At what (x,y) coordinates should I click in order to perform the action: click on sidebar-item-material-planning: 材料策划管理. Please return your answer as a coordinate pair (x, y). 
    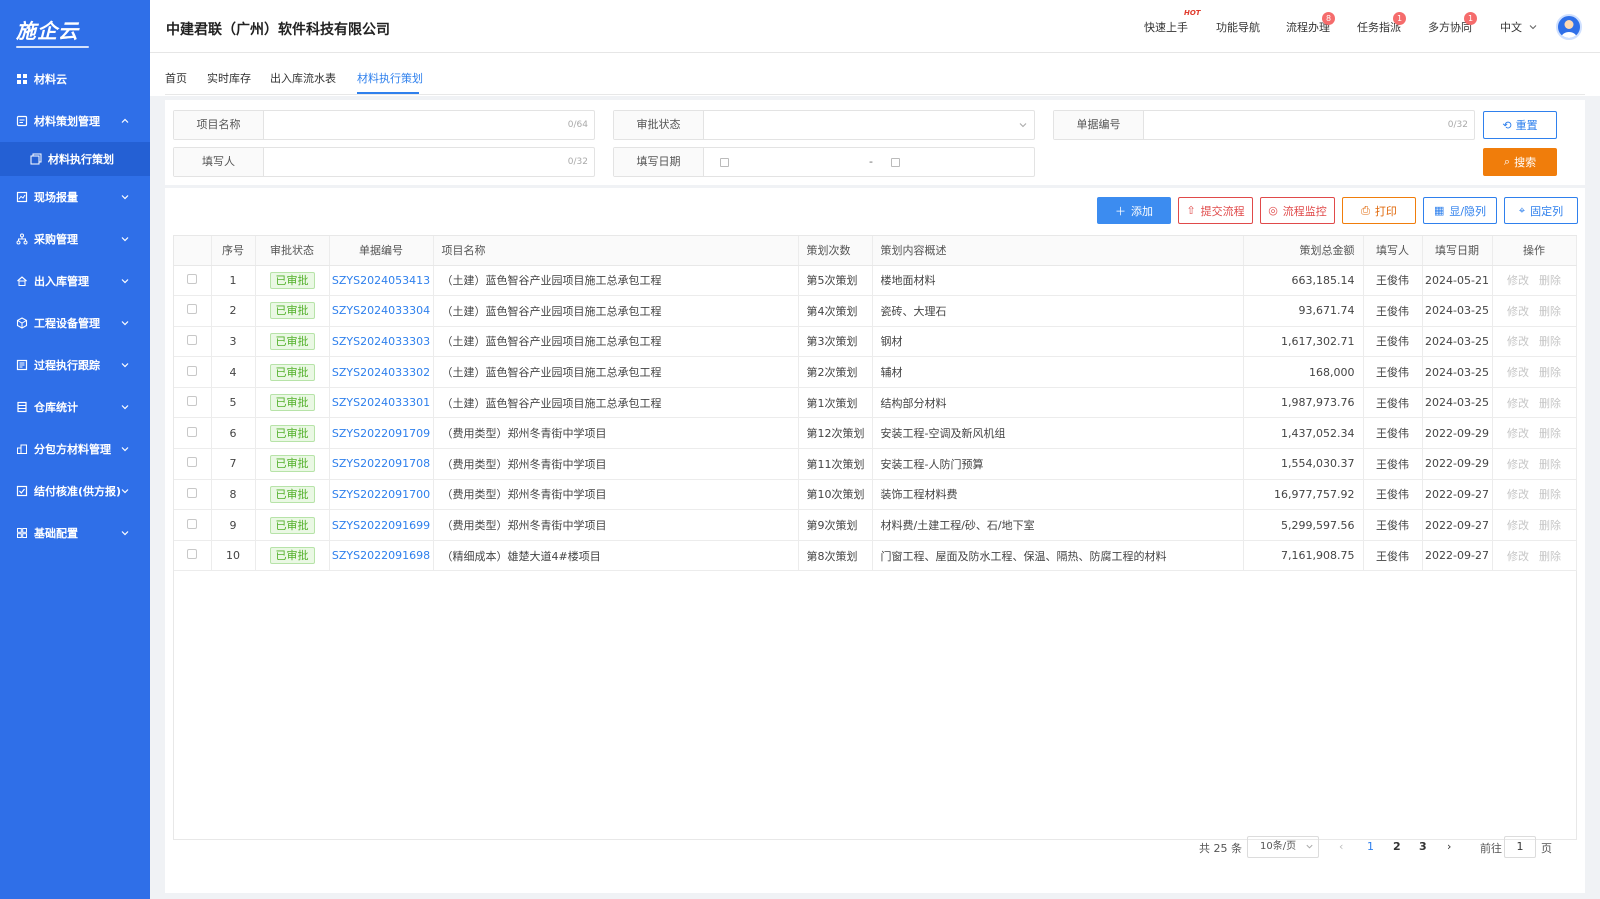
    Looking at the image, I should click on (75, 121).